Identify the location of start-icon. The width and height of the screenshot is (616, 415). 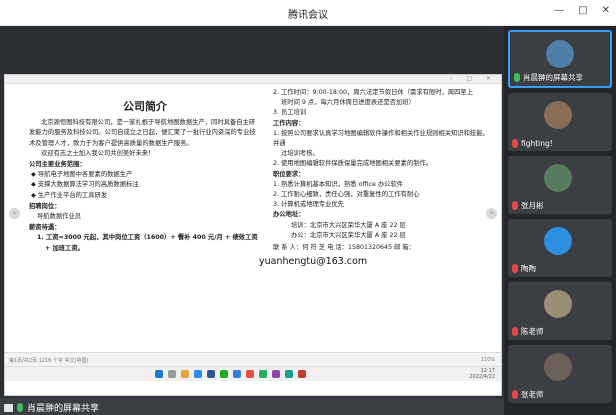
(159, 374).